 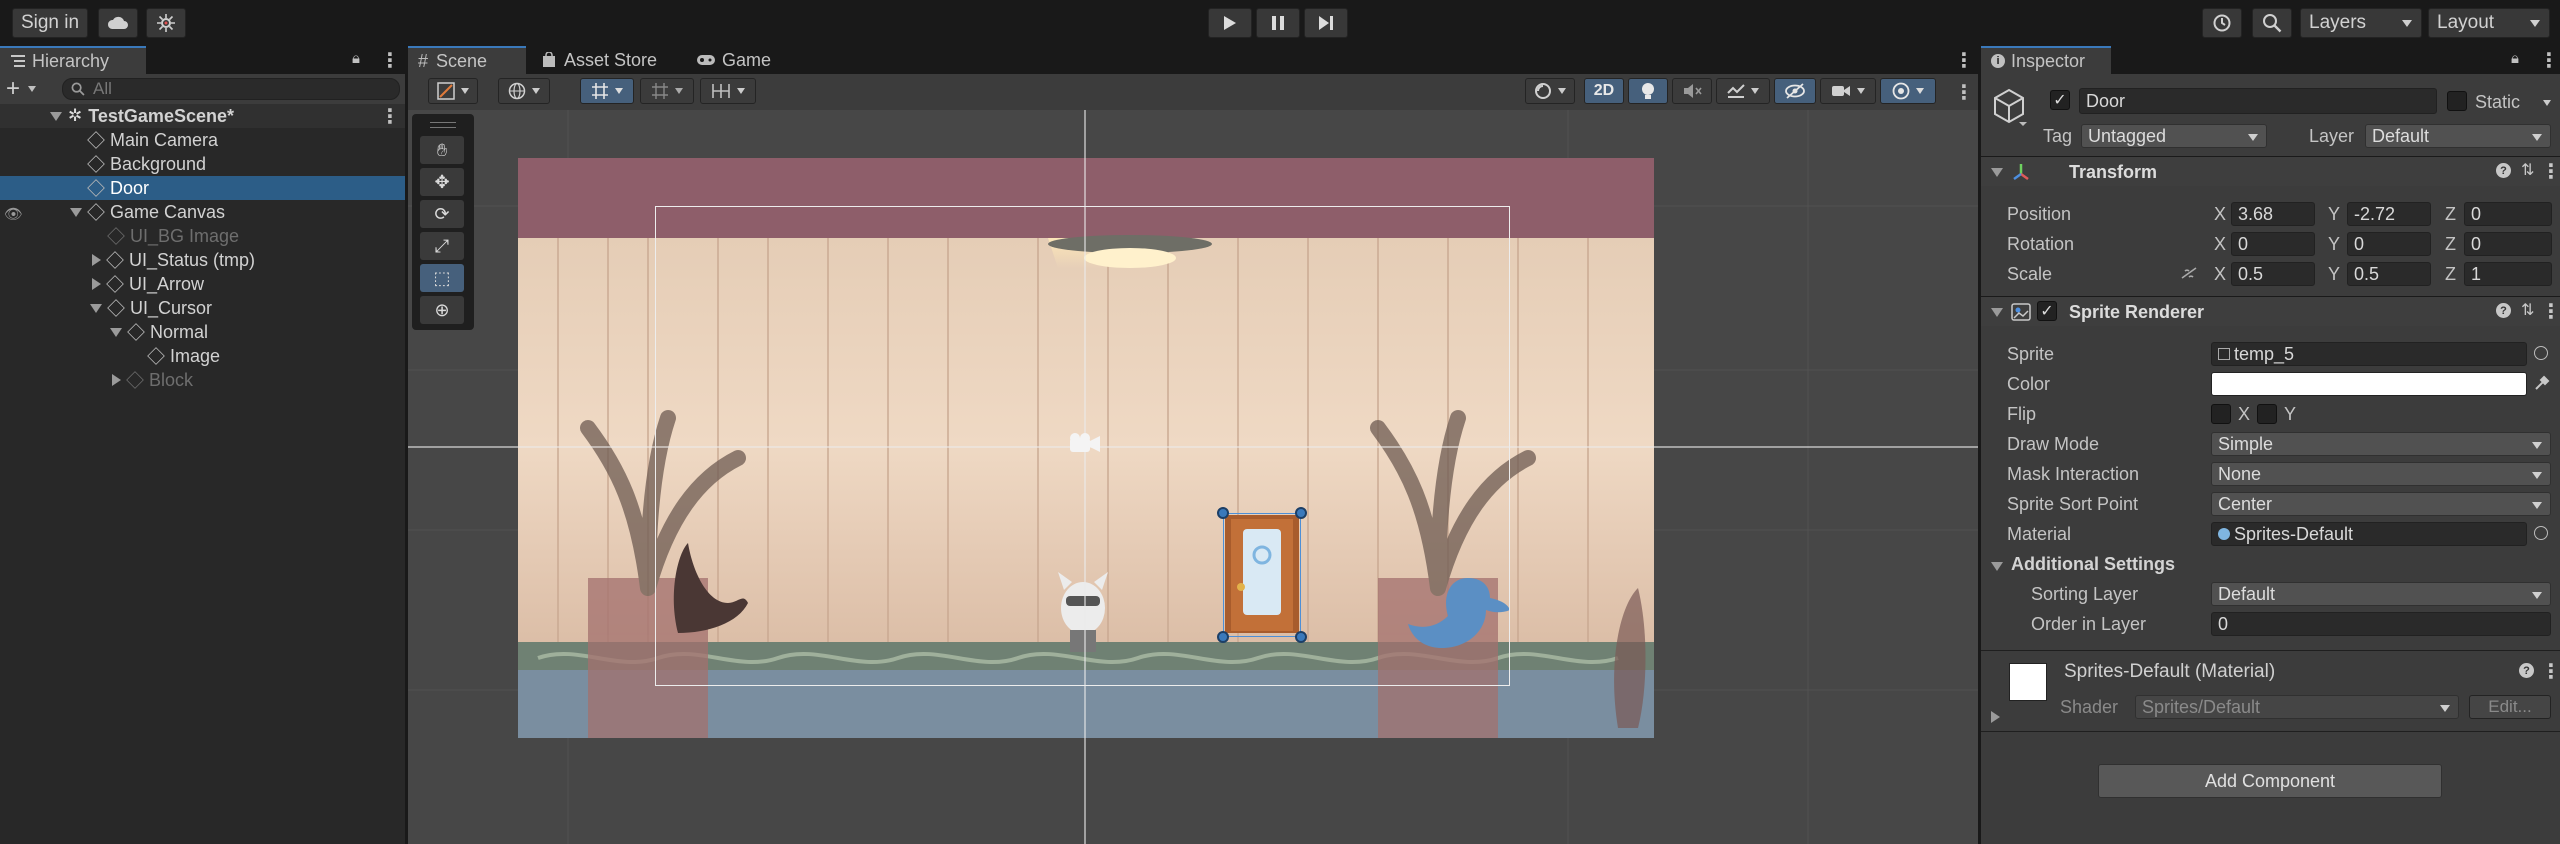 What do you see at coordinates (2222, 23) in the screenshot?
I see `history-button` at bounding box center [2222, 23].